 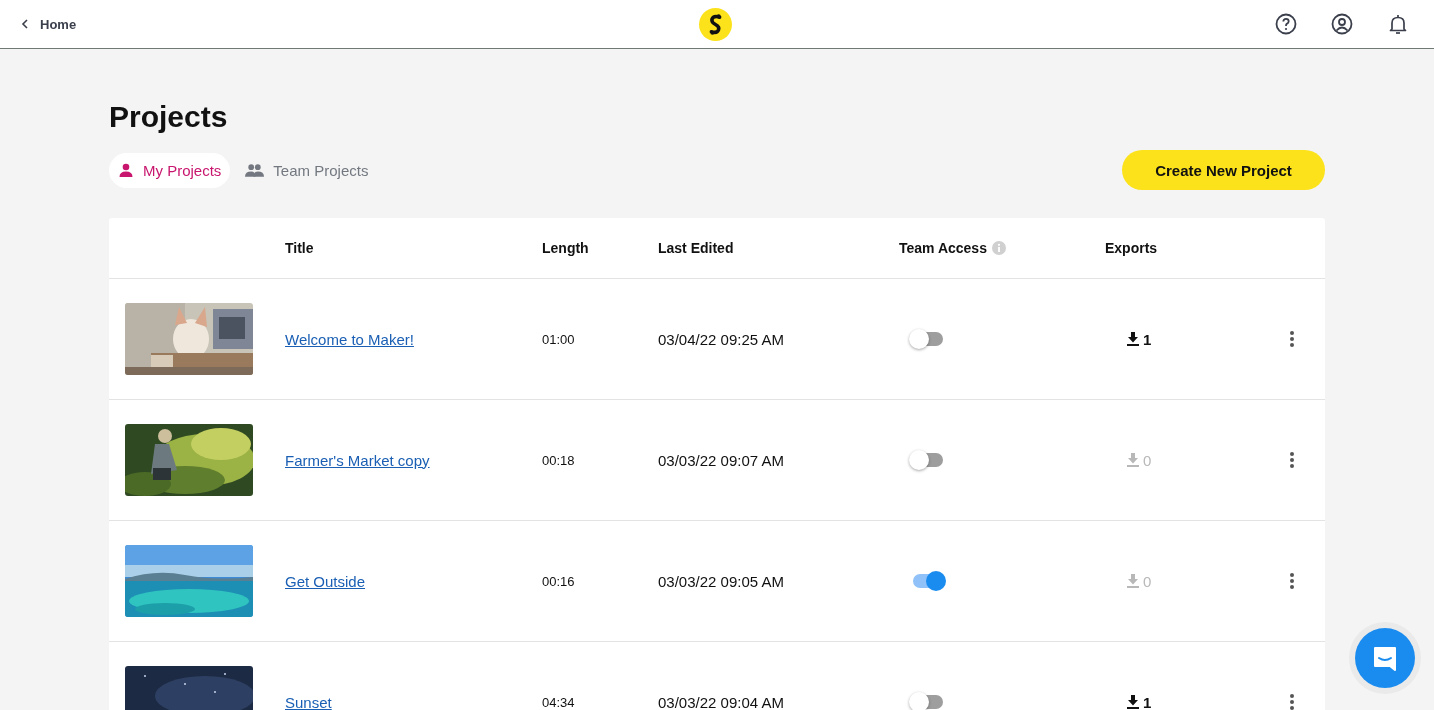 I want to click on account-icon, so click(x=1342, y=24).